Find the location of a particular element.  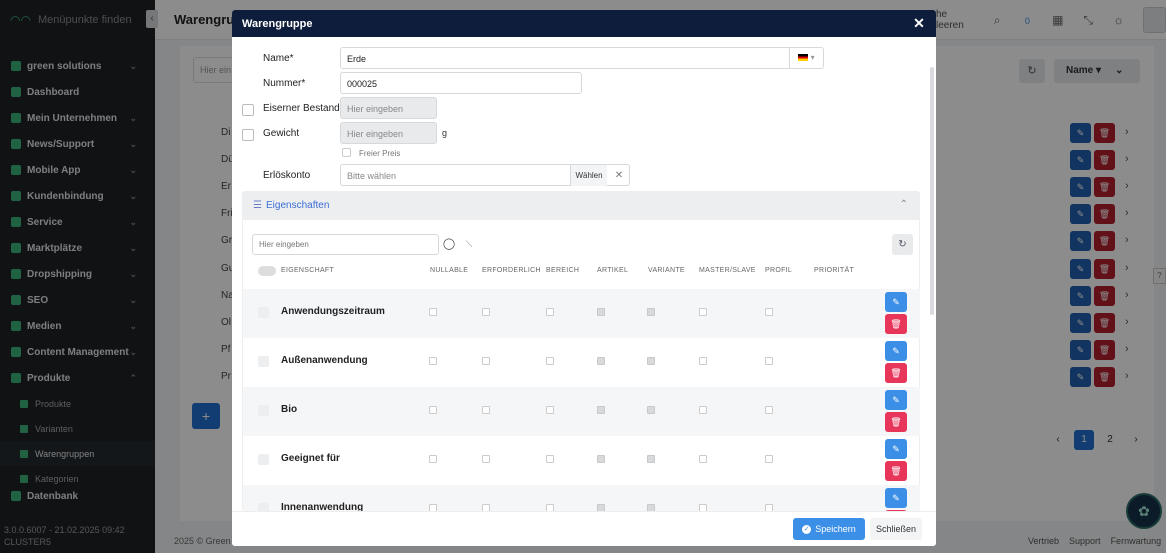

number-input: 000025 is located at coordinates (461, 83).